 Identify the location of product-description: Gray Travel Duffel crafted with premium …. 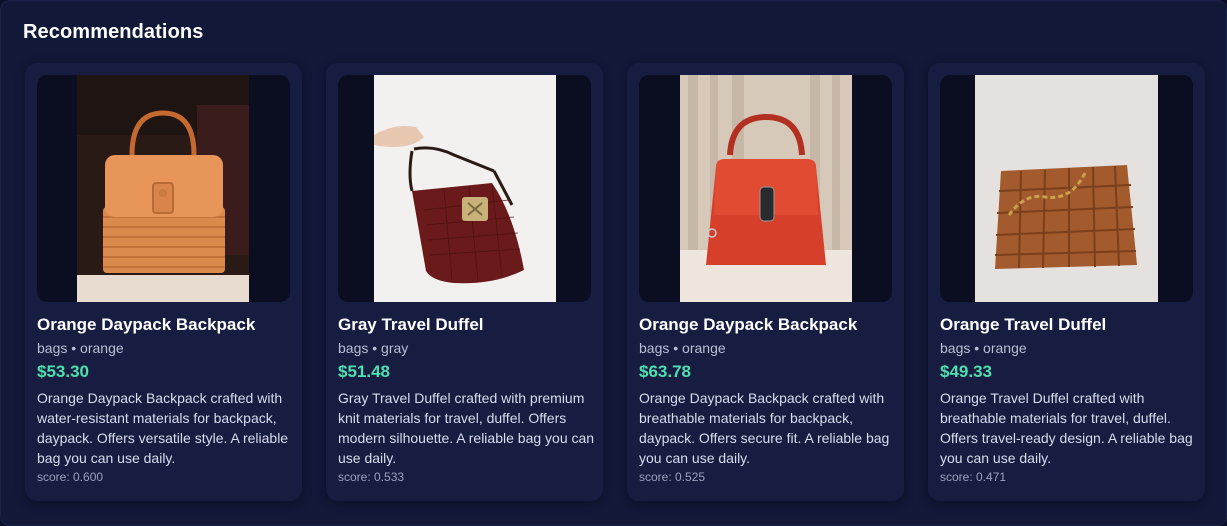
(466, 428).